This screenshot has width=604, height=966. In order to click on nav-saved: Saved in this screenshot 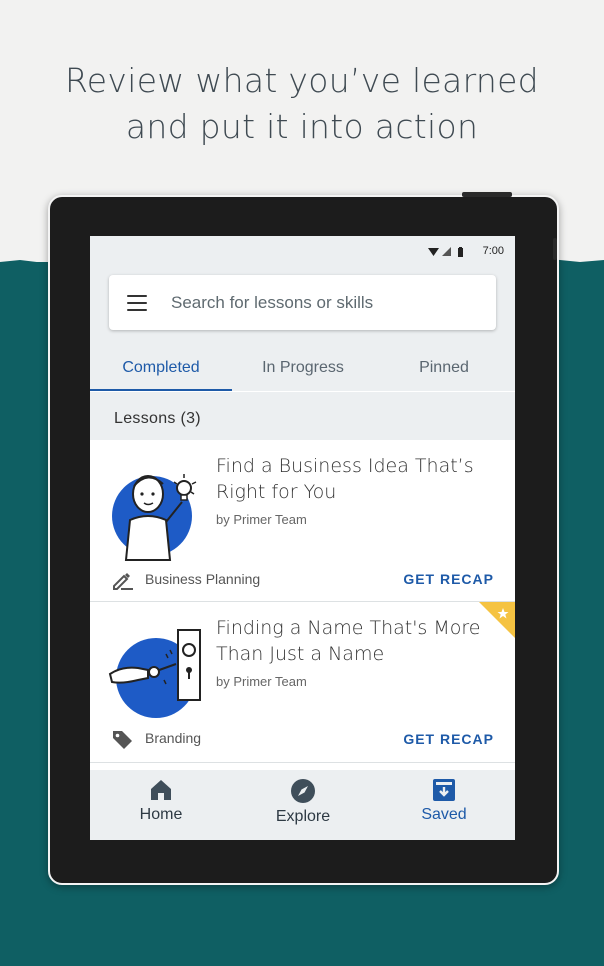, I will do `click(444, 801)`.